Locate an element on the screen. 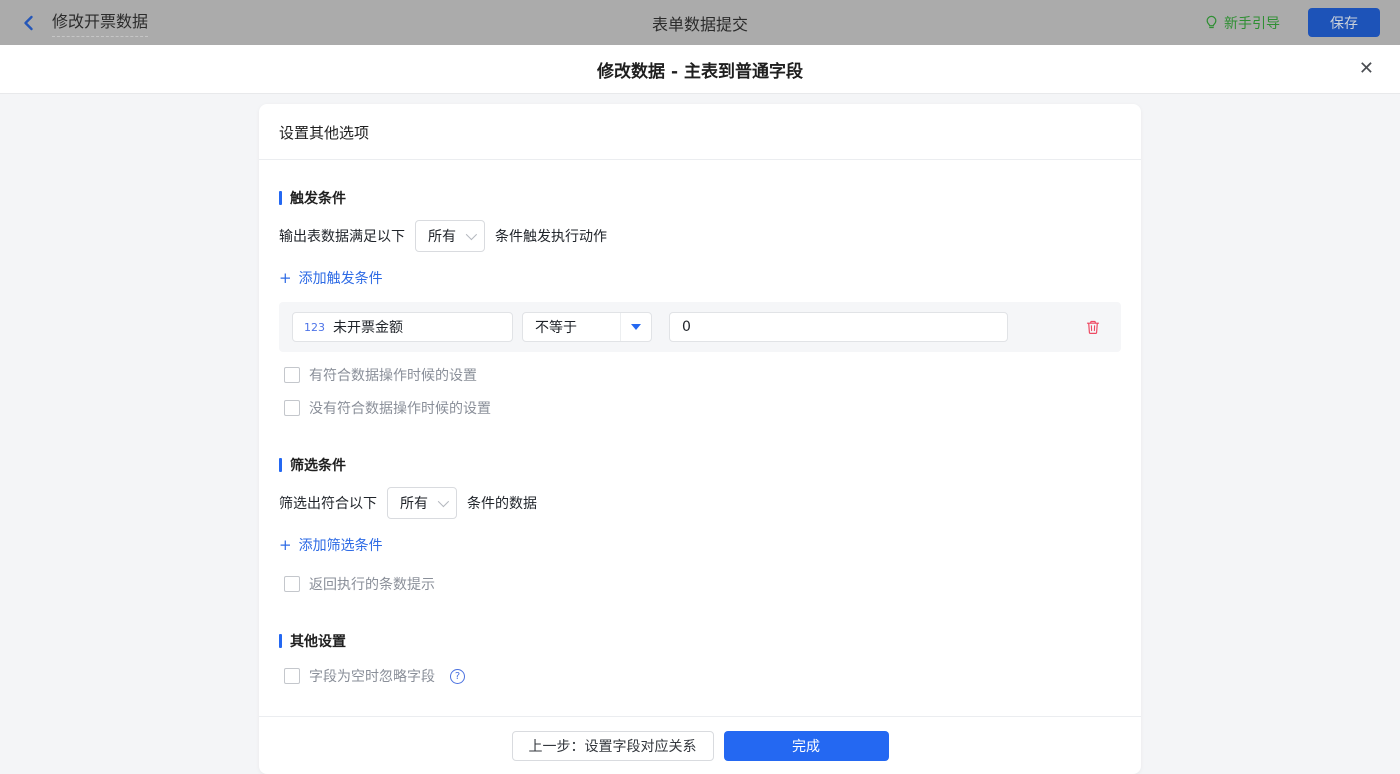 Image resolution: width=1400 pixels, height=774 pixels. checkbox-row-has-match: 有符合数据操作时候的设置 is located at coordinates (702, 375).